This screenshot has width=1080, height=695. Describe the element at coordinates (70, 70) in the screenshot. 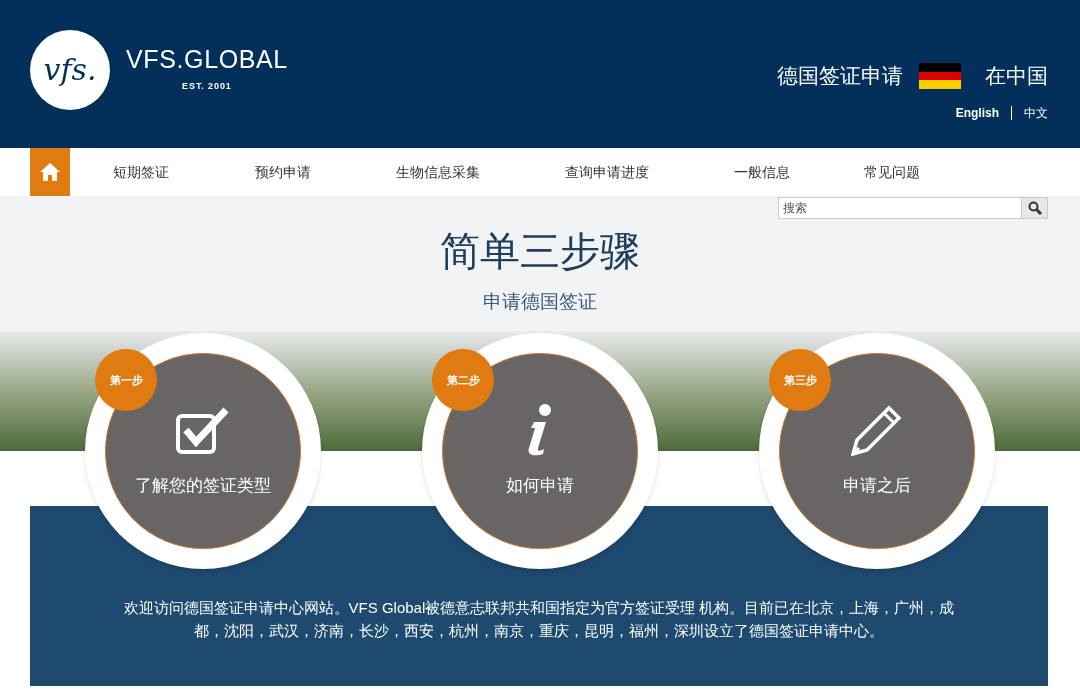

I see `logo-mark: vfs.` at that location.